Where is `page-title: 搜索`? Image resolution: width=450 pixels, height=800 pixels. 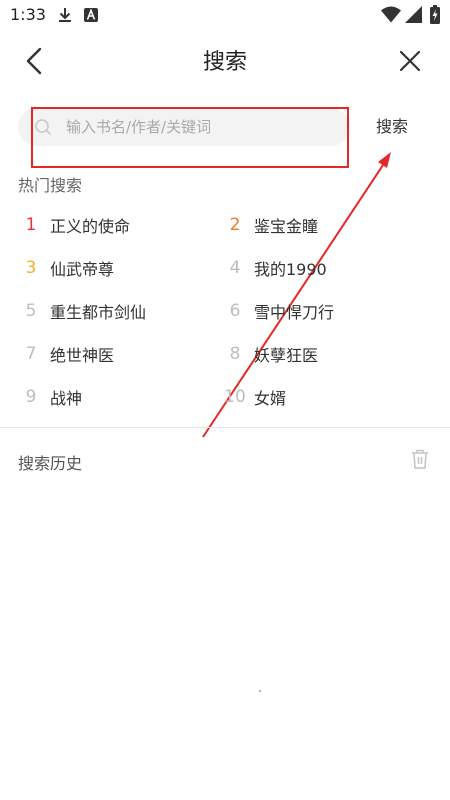 page-title: 搜索 is located at coordinates (224, 62).